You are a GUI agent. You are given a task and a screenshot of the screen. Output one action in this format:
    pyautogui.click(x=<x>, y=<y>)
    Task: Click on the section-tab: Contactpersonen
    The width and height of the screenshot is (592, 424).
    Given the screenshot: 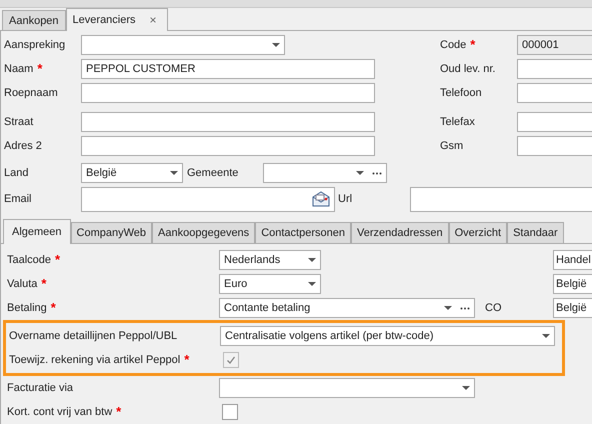 What is the action you would take?
    pyautogui.click(x=303, y=232)
    